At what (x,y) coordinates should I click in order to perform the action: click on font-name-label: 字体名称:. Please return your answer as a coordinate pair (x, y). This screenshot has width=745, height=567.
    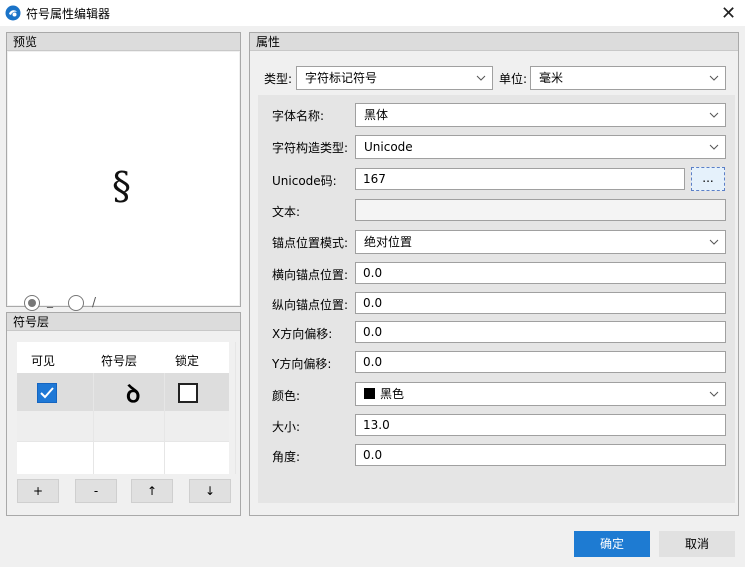
    Looking at the image, I should click on (298, 116).